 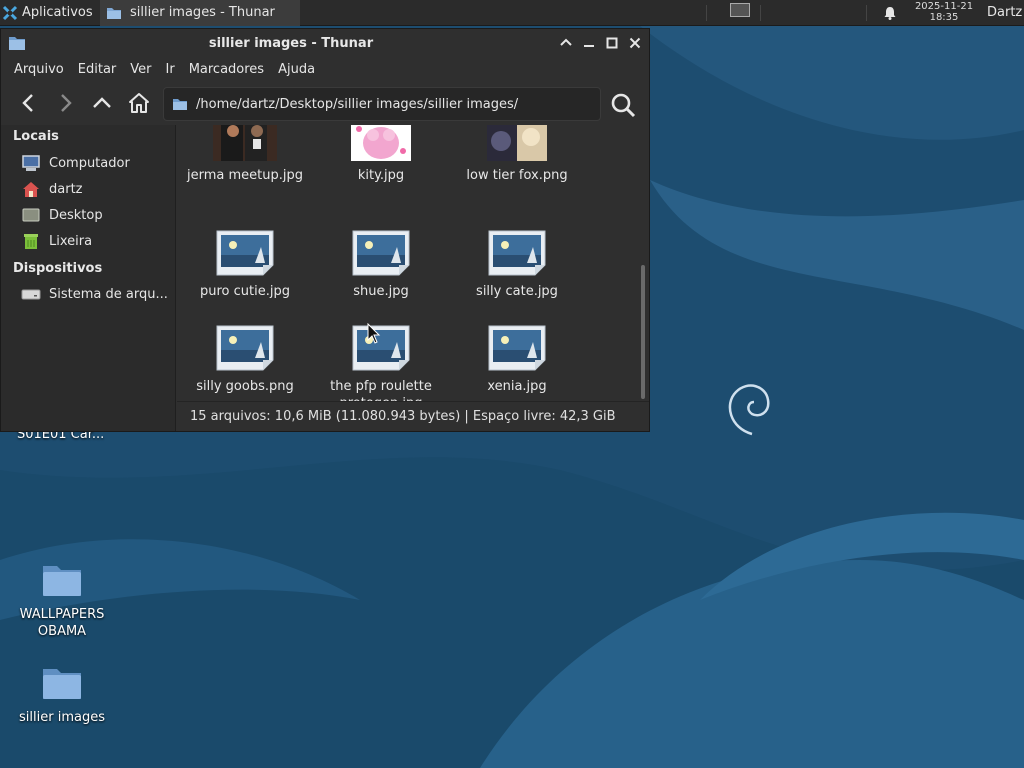 What do you see at coordinates (296, 69) in the screenshot?
I see `menu-ajuda: Ajuda` at bounding box center [296, 69].